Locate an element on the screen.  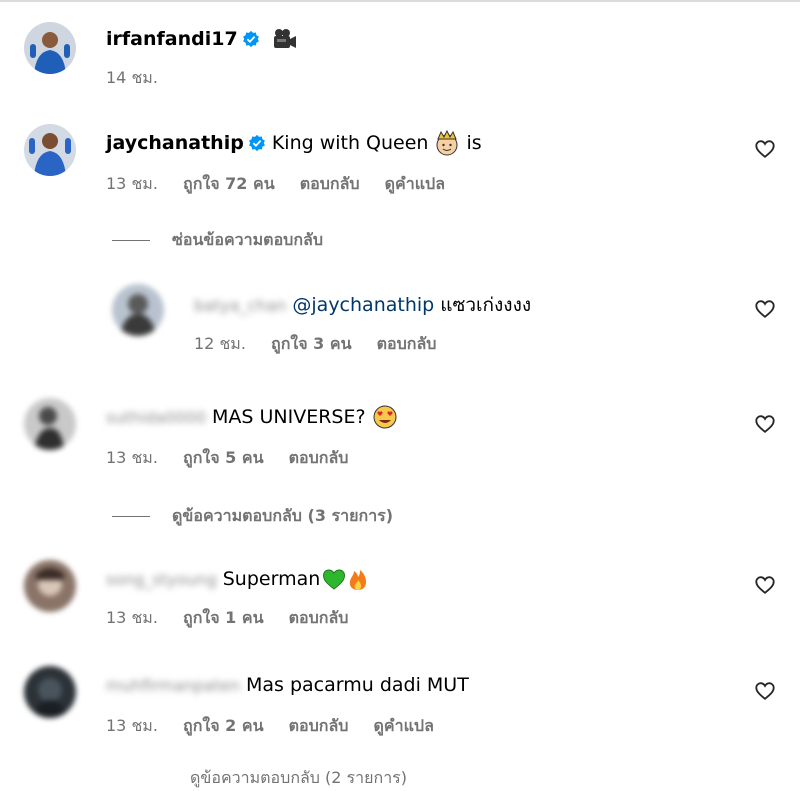
replies-toggle-label: ดูข้อความตอบกลับ (3 รายการ) is located at coordinates (282, 516).